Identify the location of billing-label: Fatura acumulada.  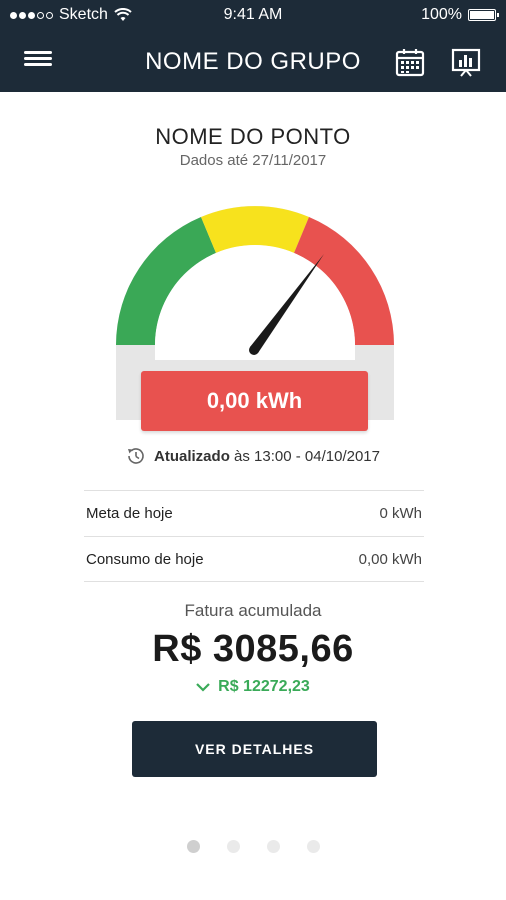
(253, 610).